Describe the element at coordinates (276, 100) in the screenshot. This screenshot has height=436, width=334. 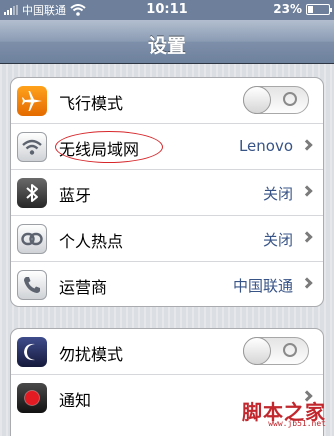
I see `airplane-mode-toggle` at that location.